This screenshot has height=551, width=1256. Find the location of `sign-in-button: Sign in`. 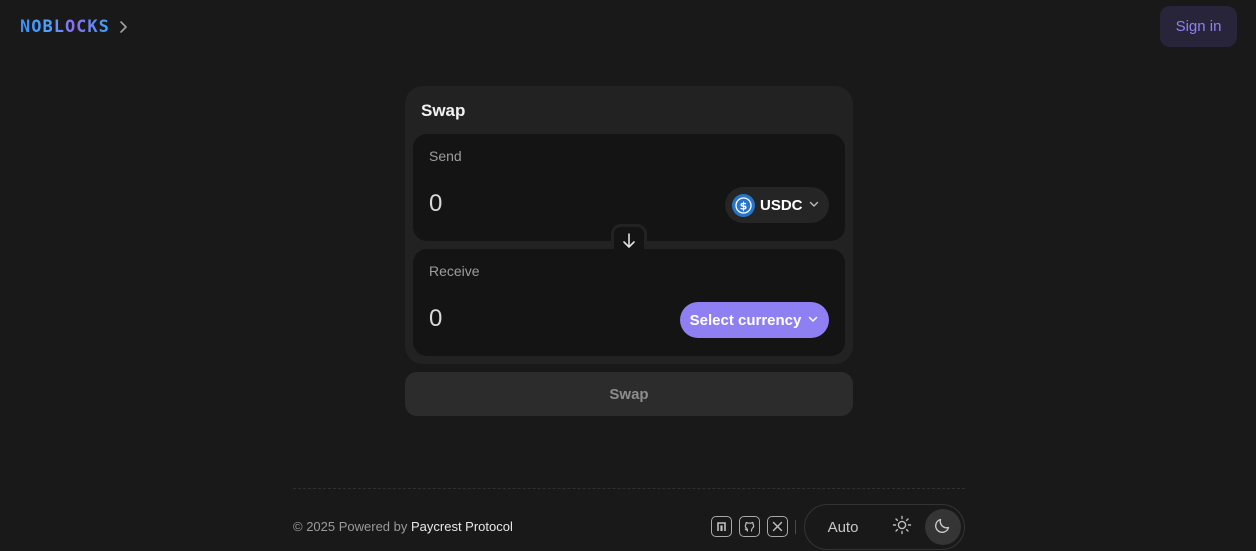

sign-in-button: Sign in is located at coordinates (1198, 26).